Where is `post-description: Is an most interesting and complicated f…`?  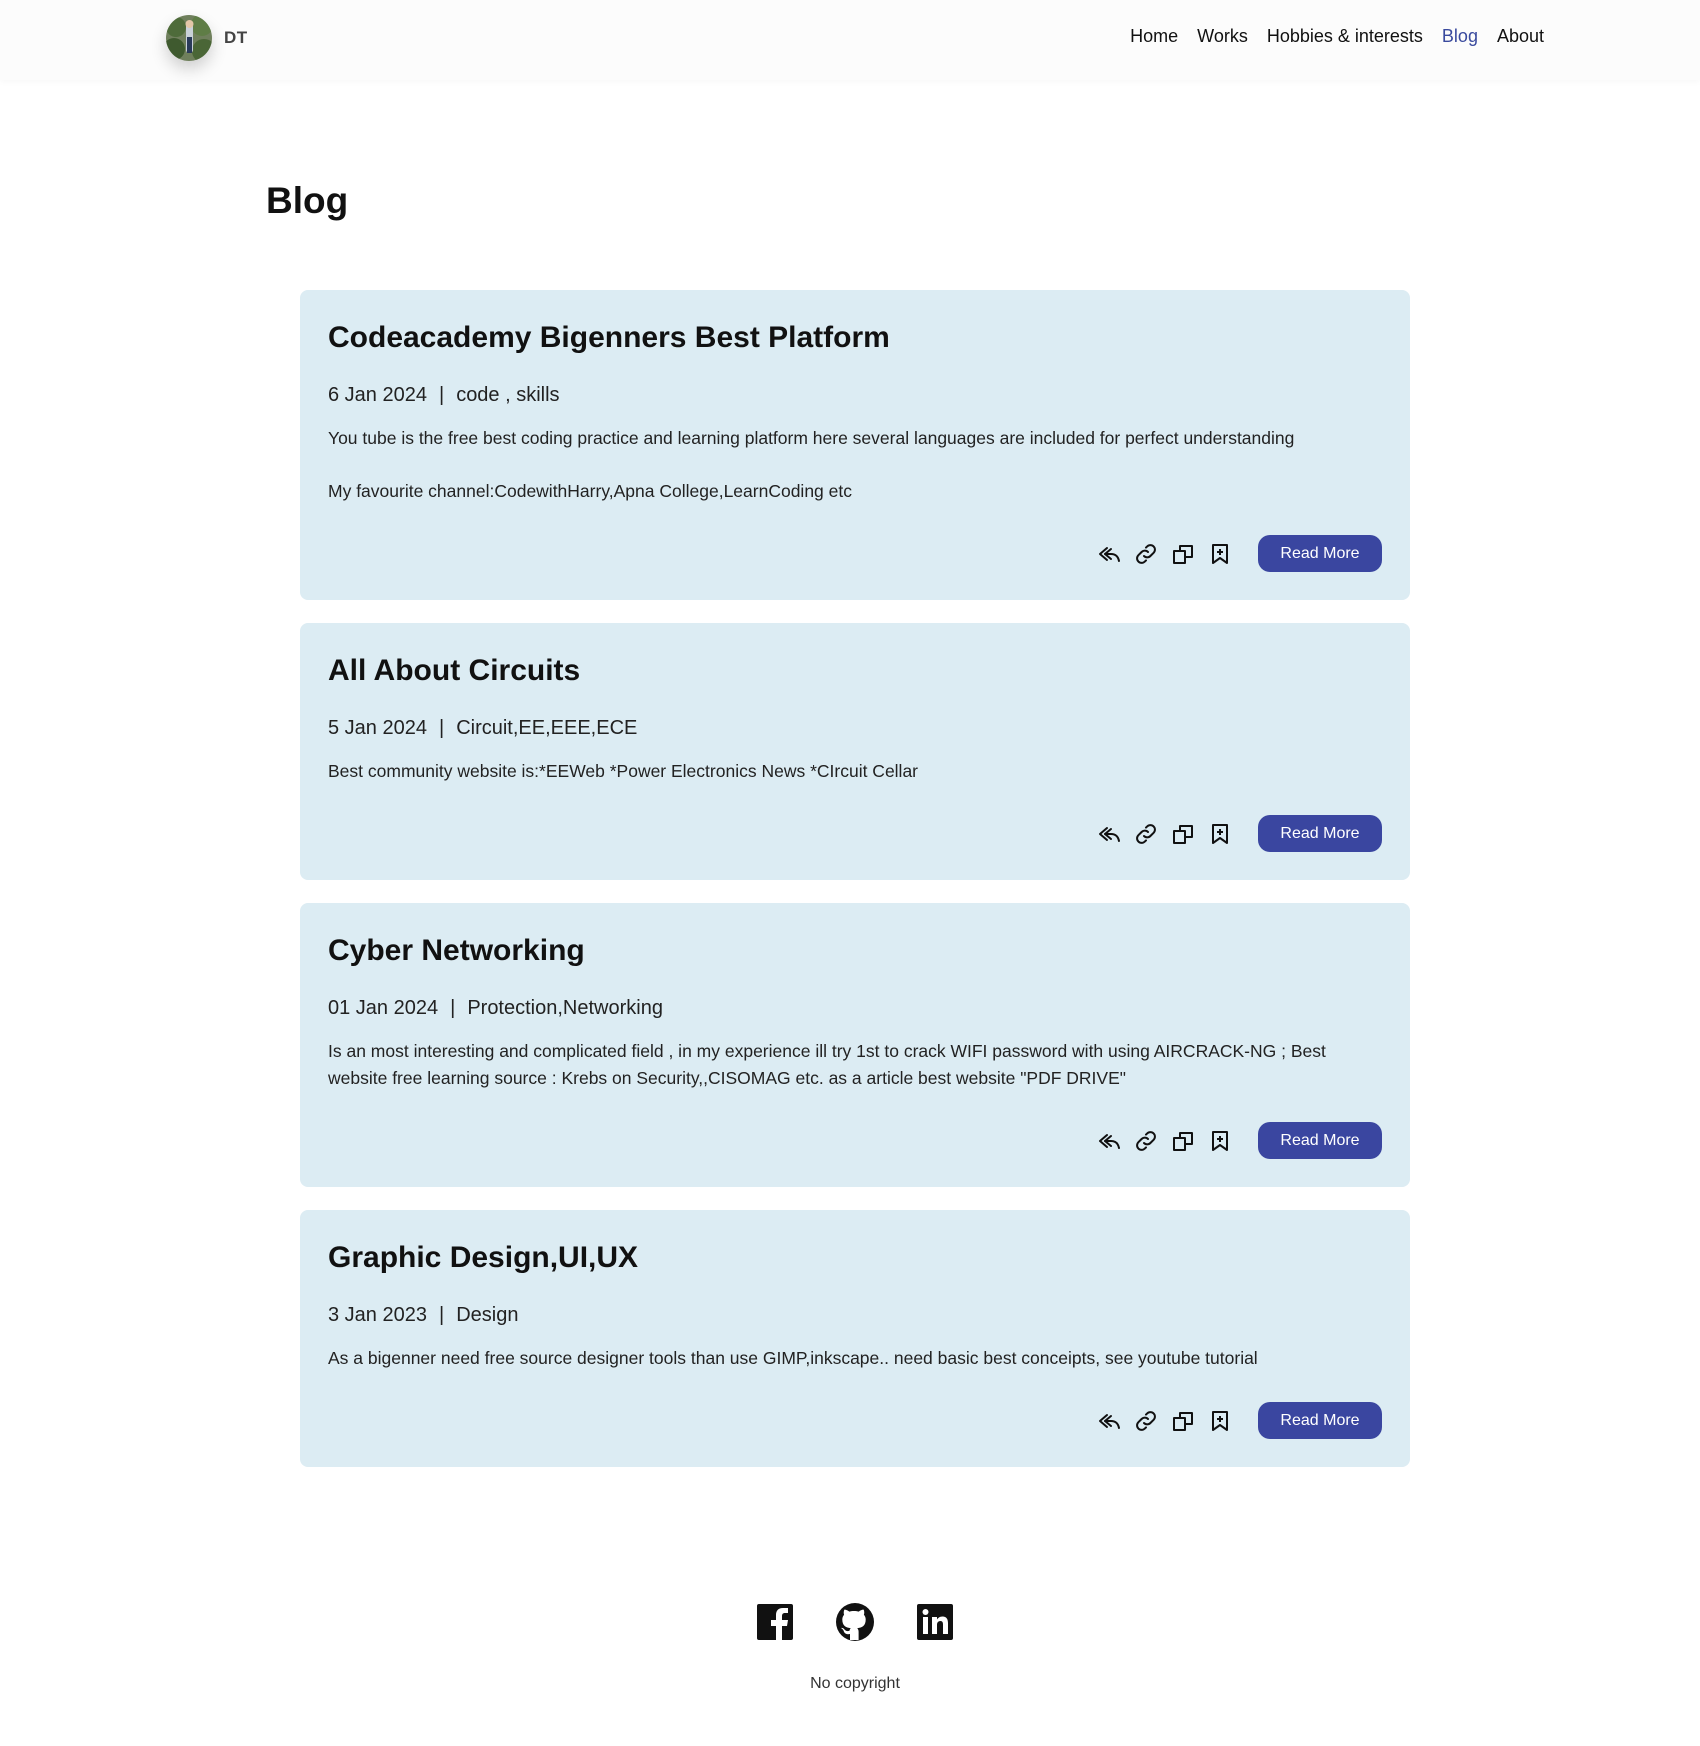 post-description: Is an most interesting and complicated f… is located at coordinates (827, 1064).